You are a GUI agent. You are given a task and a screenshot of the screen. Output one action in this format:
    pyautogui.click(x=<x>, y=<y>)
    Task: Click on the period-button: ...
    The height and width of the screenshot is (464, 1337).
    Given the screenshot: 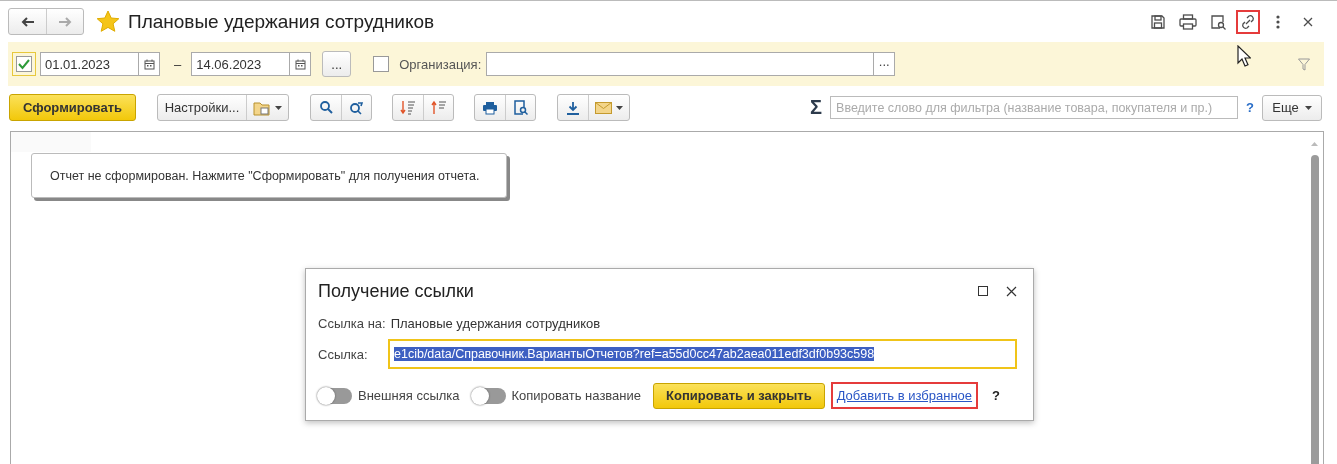 What is the action you would take?
    pyautogui.click(x=337, y=64)
    